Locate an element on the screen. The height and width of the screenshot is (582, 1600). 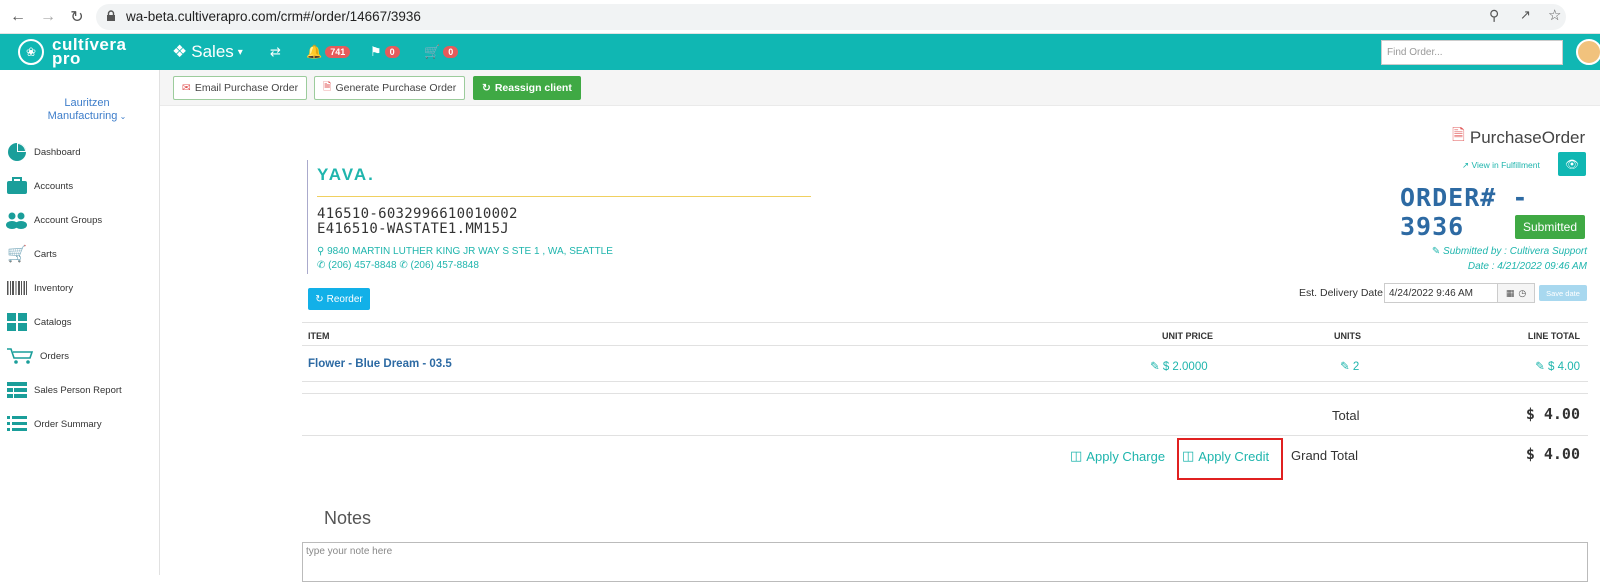
email-po-label: Email Purchase Order is located at coordinates (246, 88).